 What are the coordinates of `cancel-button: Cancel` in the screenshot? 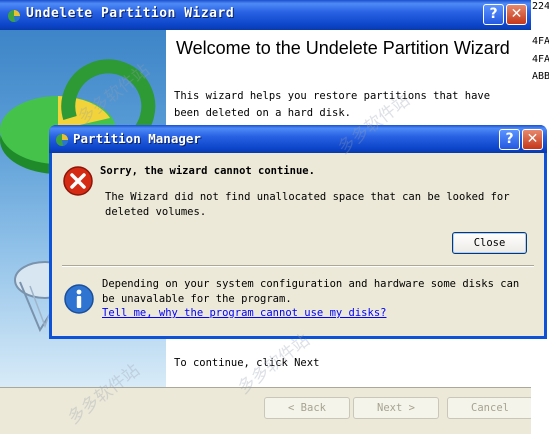 It's located at (490, 408).